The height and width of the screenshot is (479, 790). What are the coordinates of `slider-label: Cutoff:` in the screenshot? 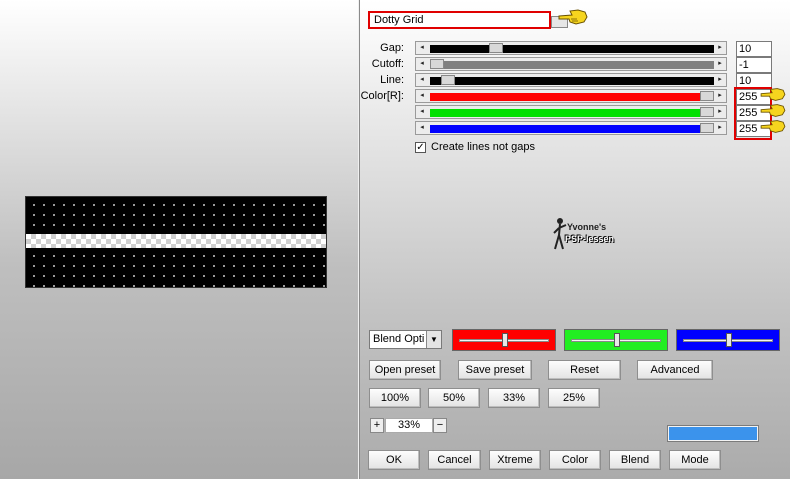 It's located at (387, 64).